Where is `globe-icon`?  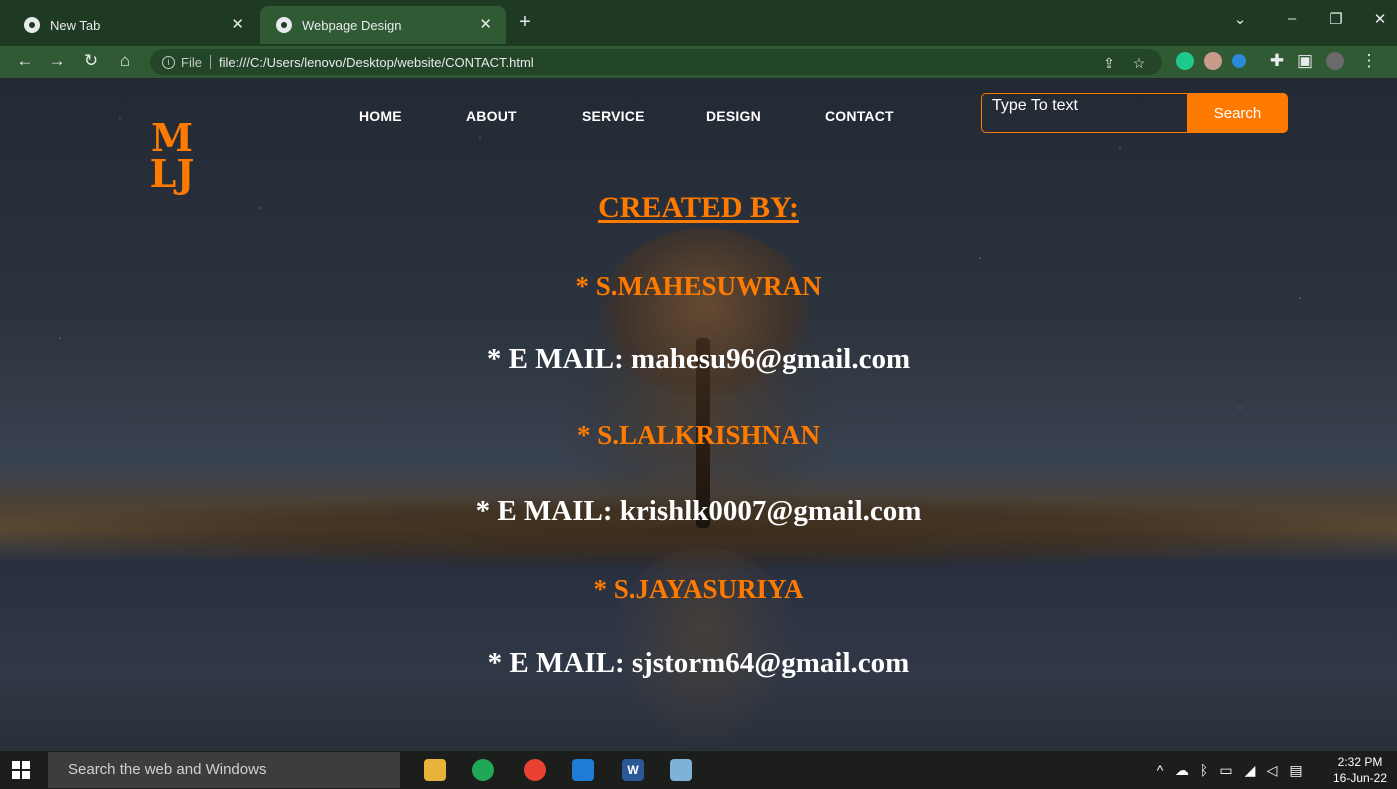 globe-icon is located at coordinates (284, 25).